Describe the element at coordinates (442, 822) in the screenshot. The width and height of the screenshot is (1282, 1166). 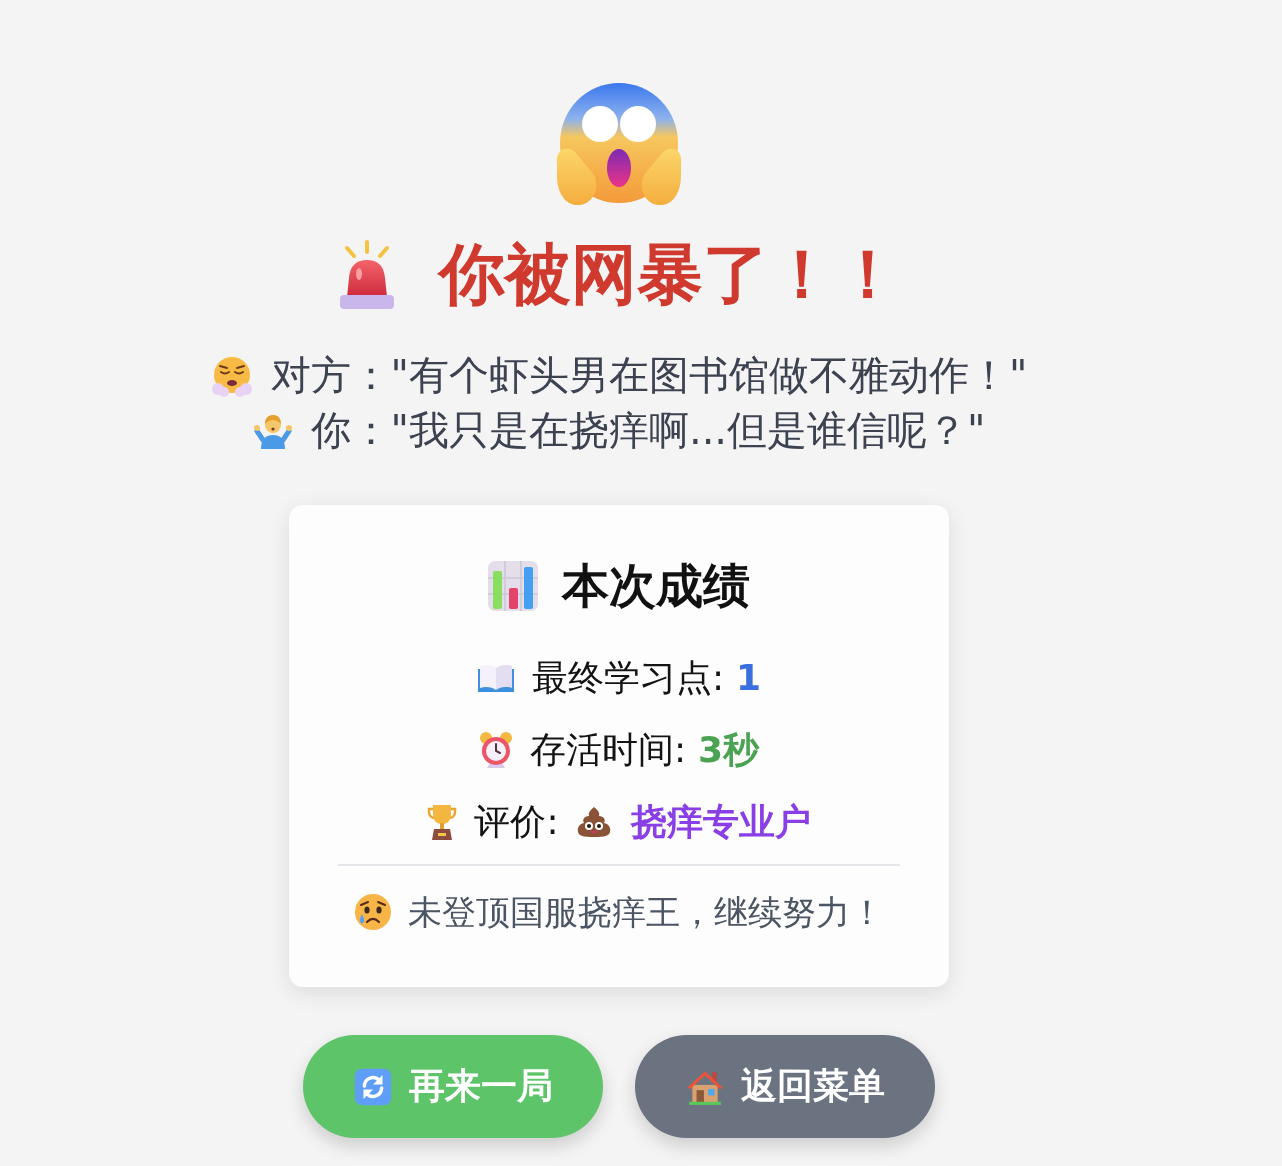
I see `trophy-icon` at that location.